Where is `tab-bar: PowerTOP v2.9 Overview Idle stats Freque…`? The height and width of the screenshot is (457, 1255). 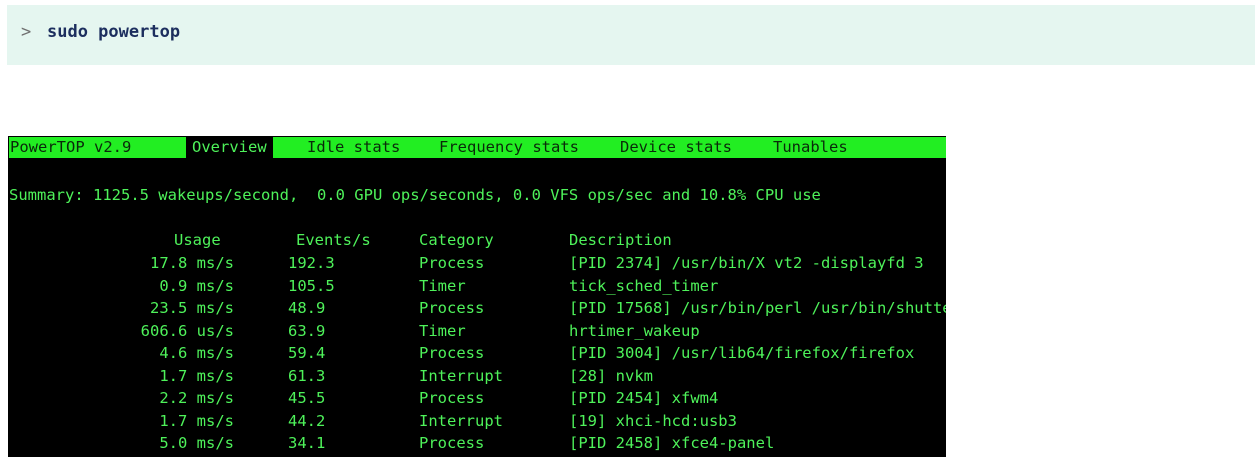 tab-bar: PowerTOP v2.9 Overview Idle stats Freque… is located at coordinates (477, 147).